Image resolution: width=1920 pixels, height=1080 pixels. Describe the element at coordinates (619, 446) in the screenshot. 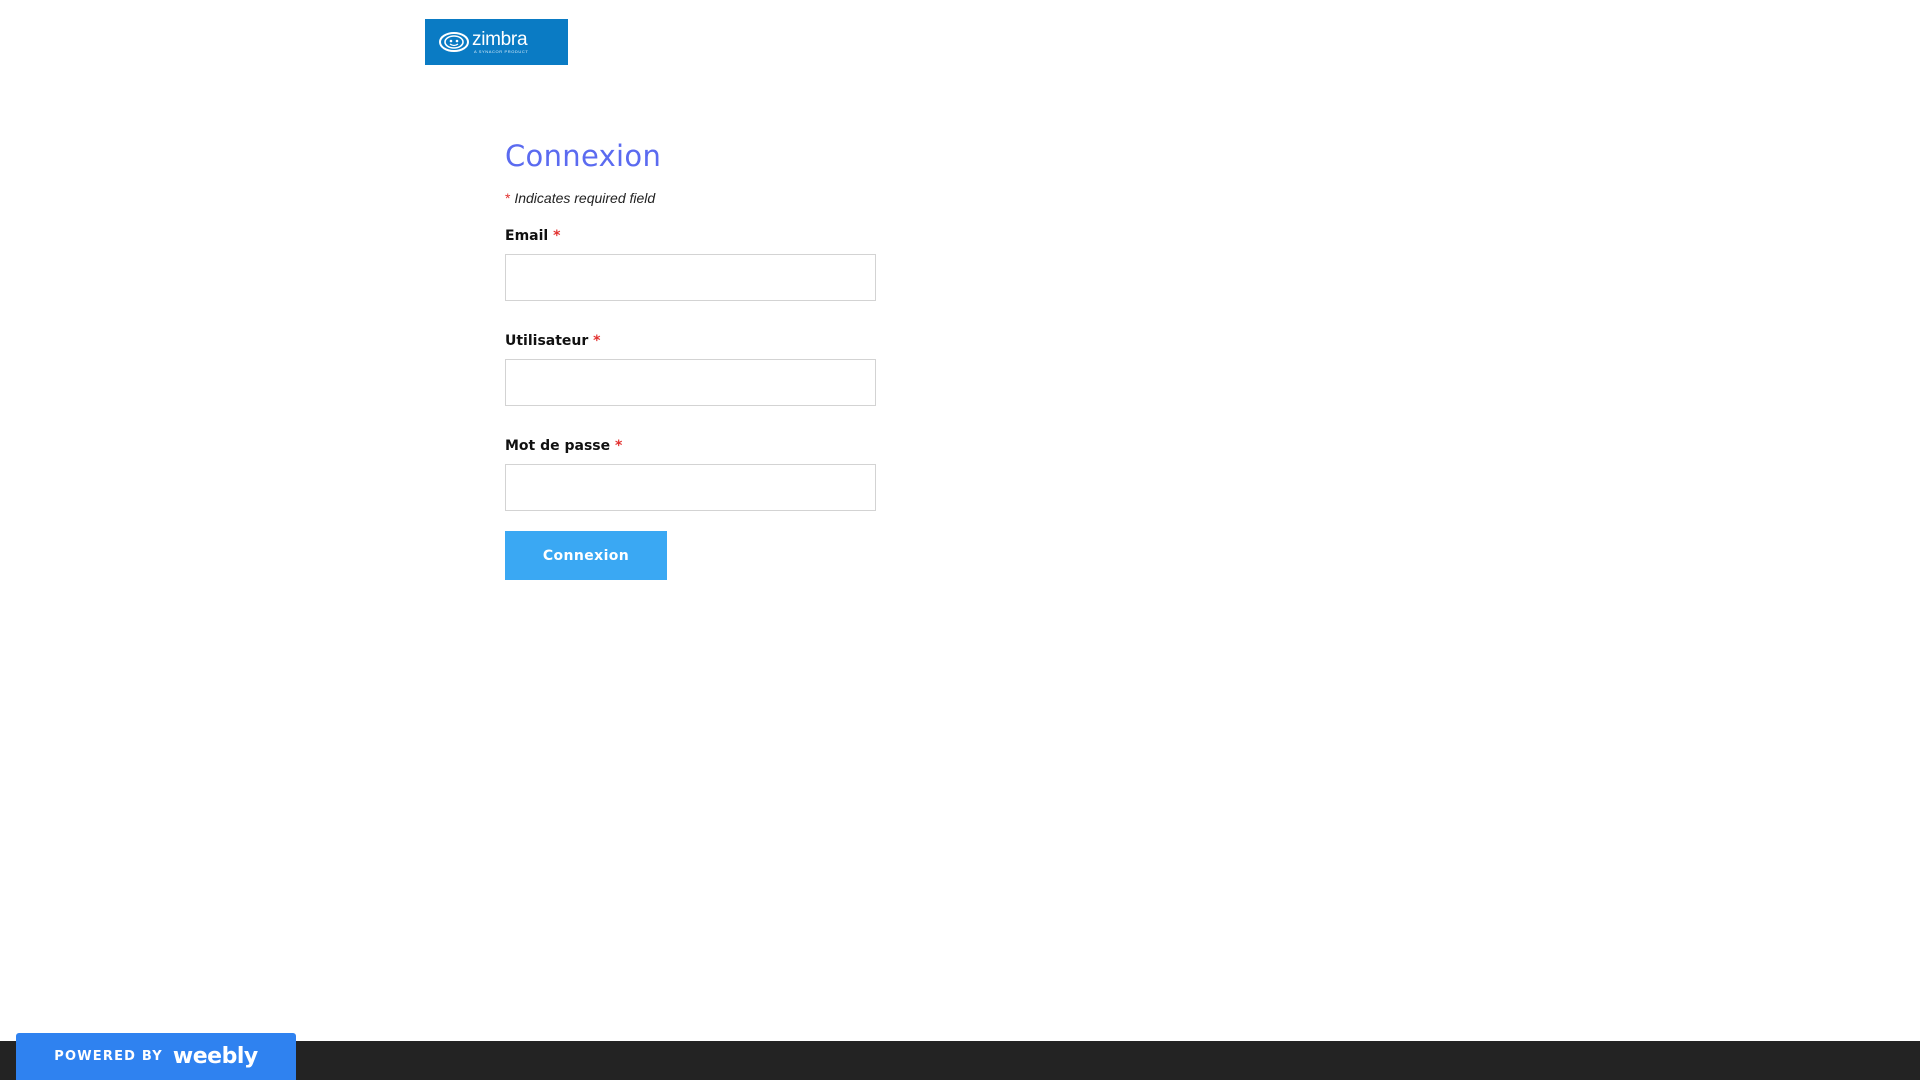

I see `password-required-star: *` at that location.